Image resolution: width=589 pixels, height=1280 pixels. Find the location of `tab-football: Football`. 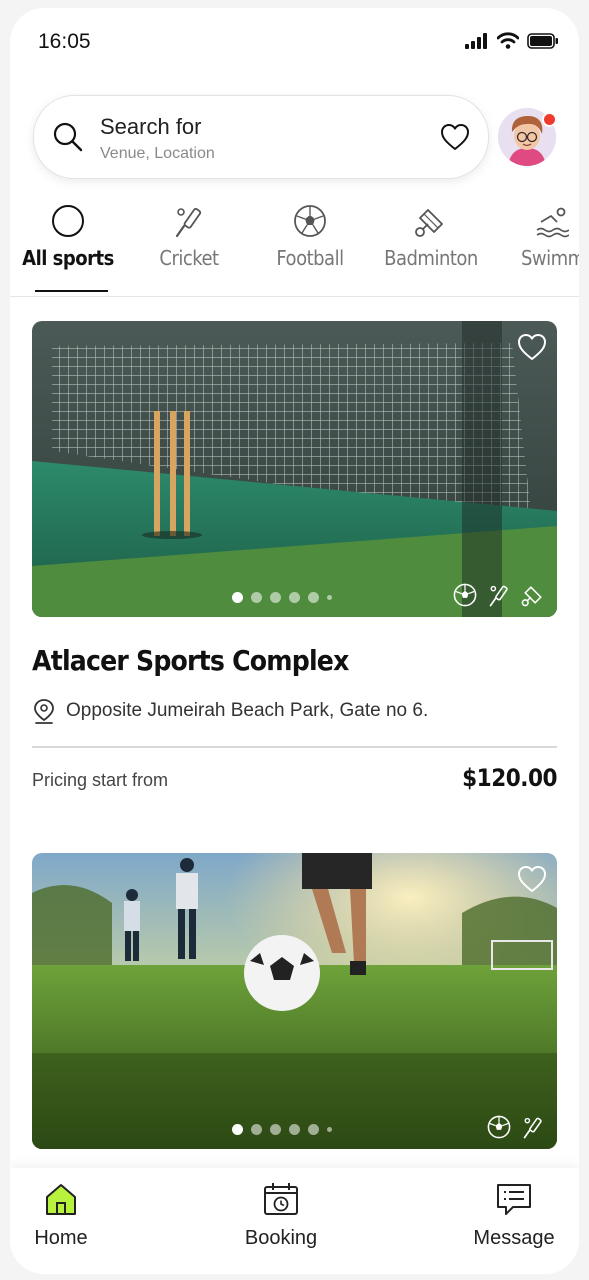

tab-football: Football is located at coordinates (310, 246).